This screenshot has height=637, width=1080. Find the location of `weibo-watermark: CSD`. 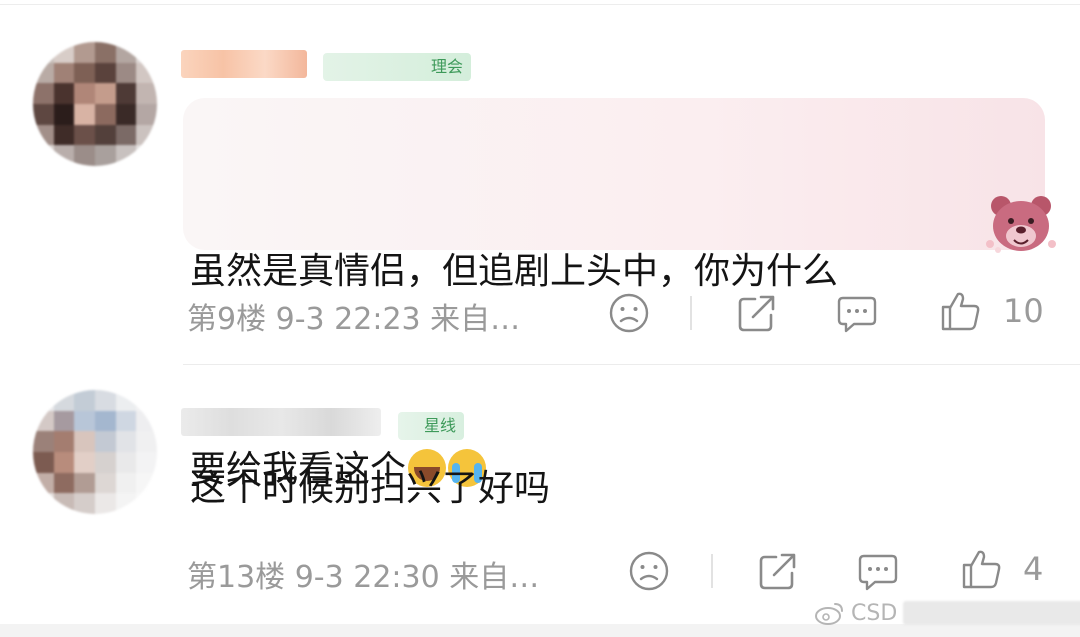

weibo-watermark: CSD is located at coordinates (947, 613).